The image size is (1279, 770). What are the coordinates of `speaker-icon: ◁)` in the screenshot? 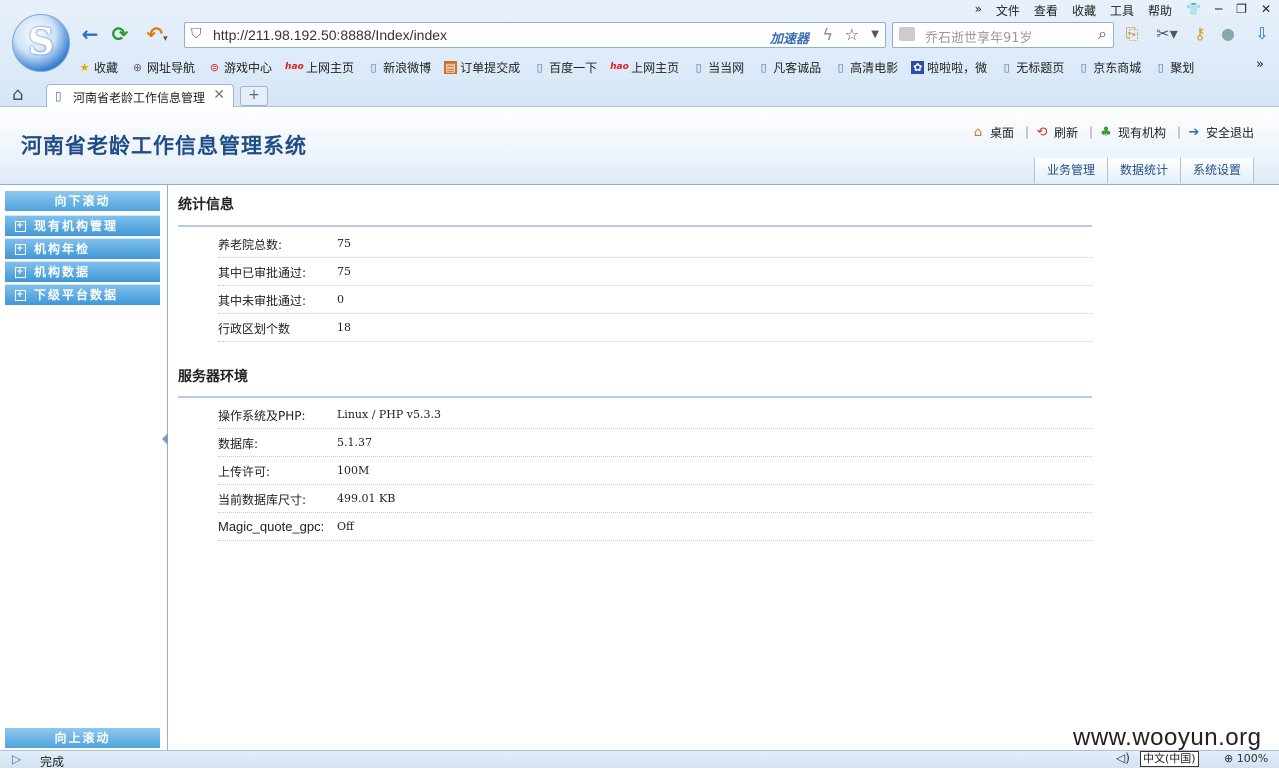 It's located at (1123, 758).